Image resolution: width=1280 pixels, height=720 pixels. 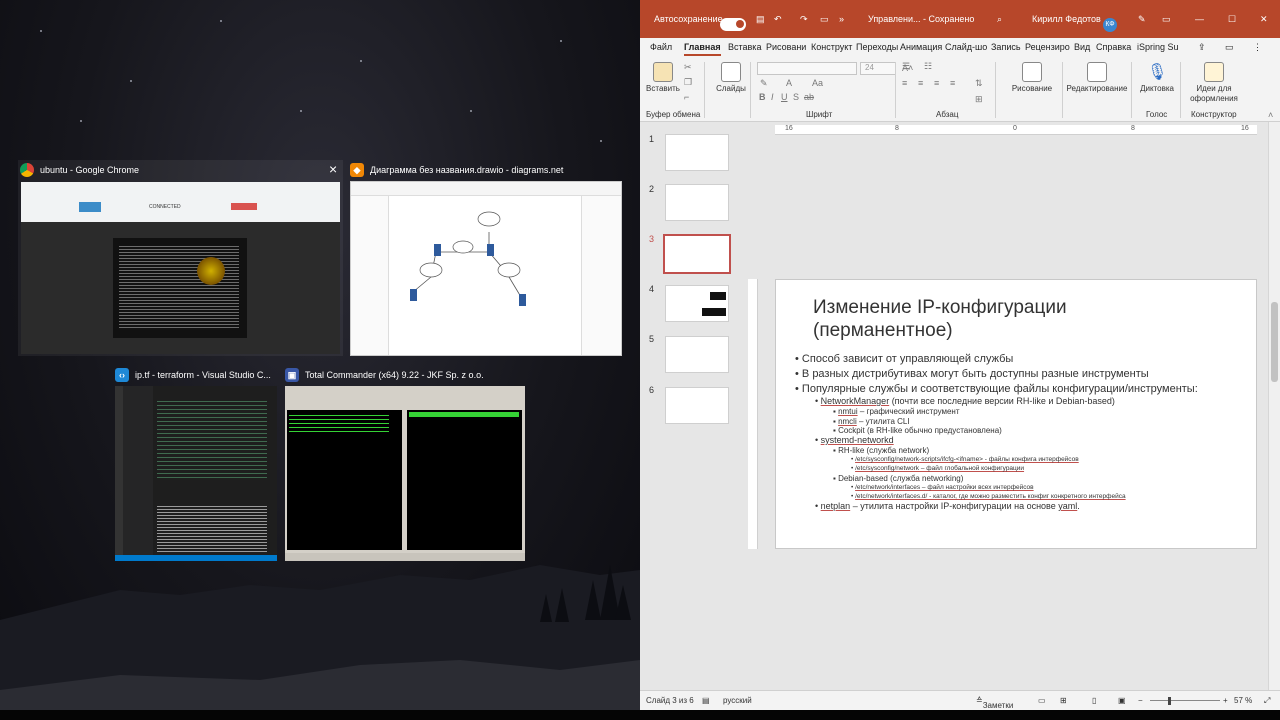 I want to click on pen-icon: ✎, so click(x=1142, y=19).